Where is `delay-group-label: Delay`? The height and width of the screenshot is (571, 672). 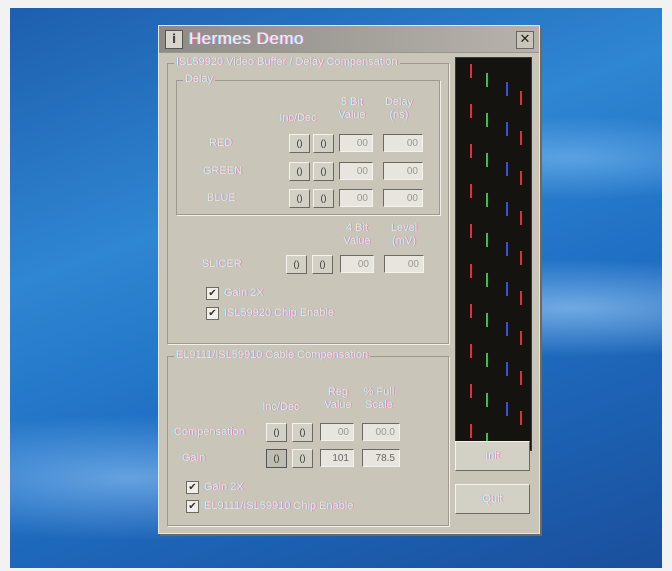 delay-group-label: Delay is located at coordinates (199, 79).